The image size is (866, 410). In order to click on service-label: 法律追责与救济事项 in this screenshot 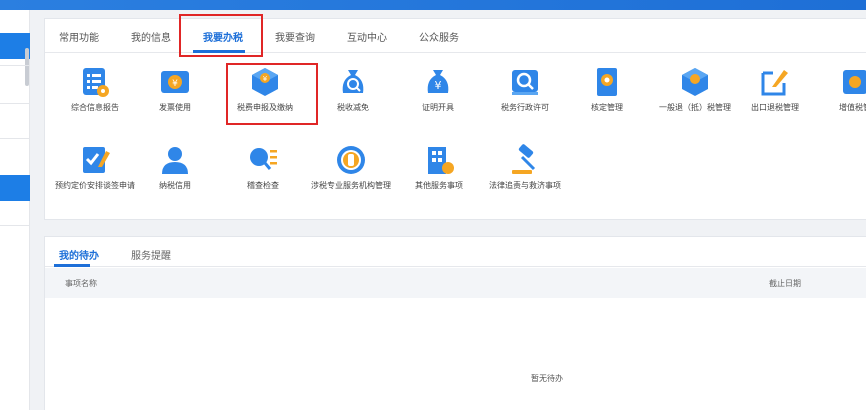, I will do `click(525, 185)`.